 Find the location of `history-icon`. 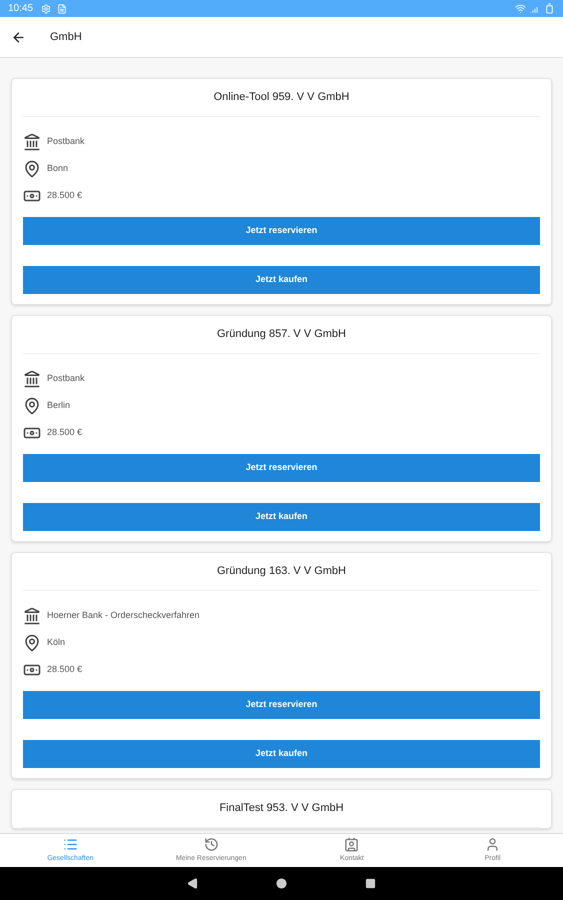

history-icon is located at coordinates (211, 844).